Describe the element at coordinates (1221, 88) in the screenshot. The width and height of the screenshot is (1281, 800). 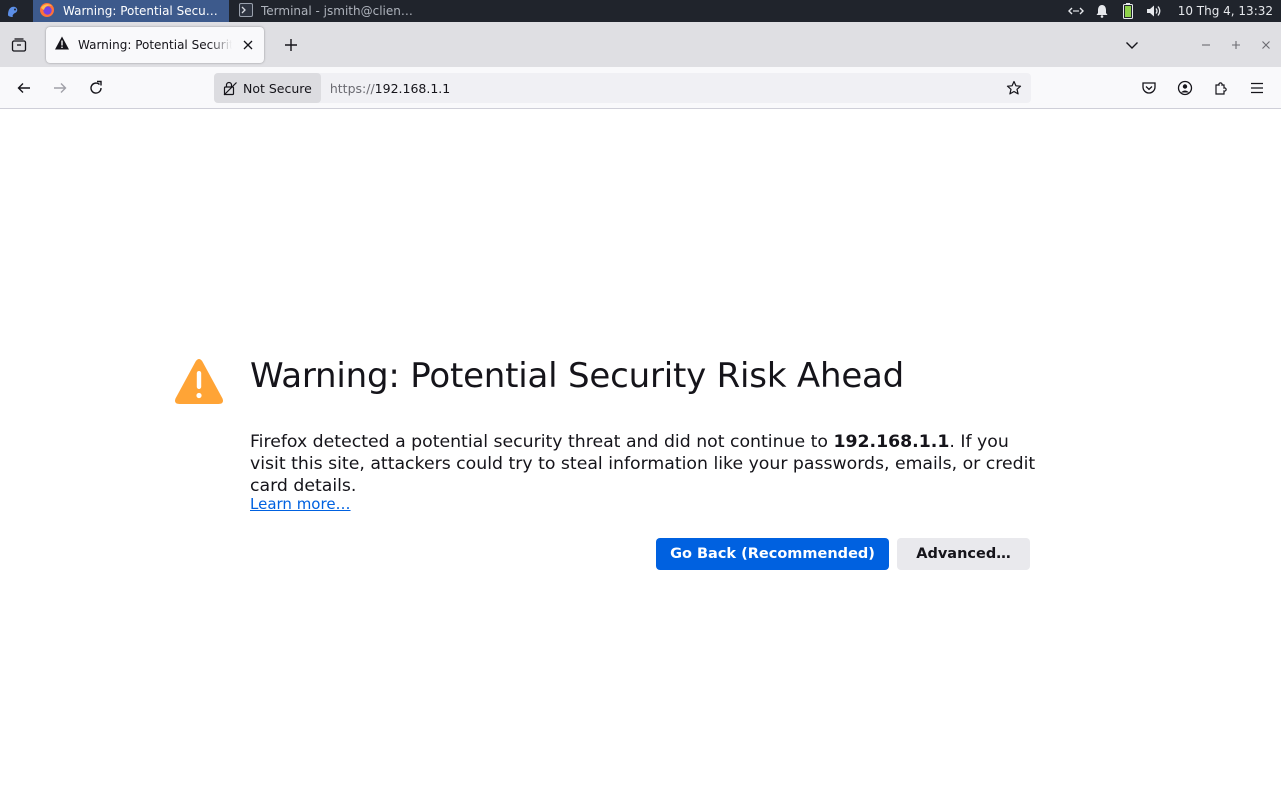
I see `extensions-icon` at that location.